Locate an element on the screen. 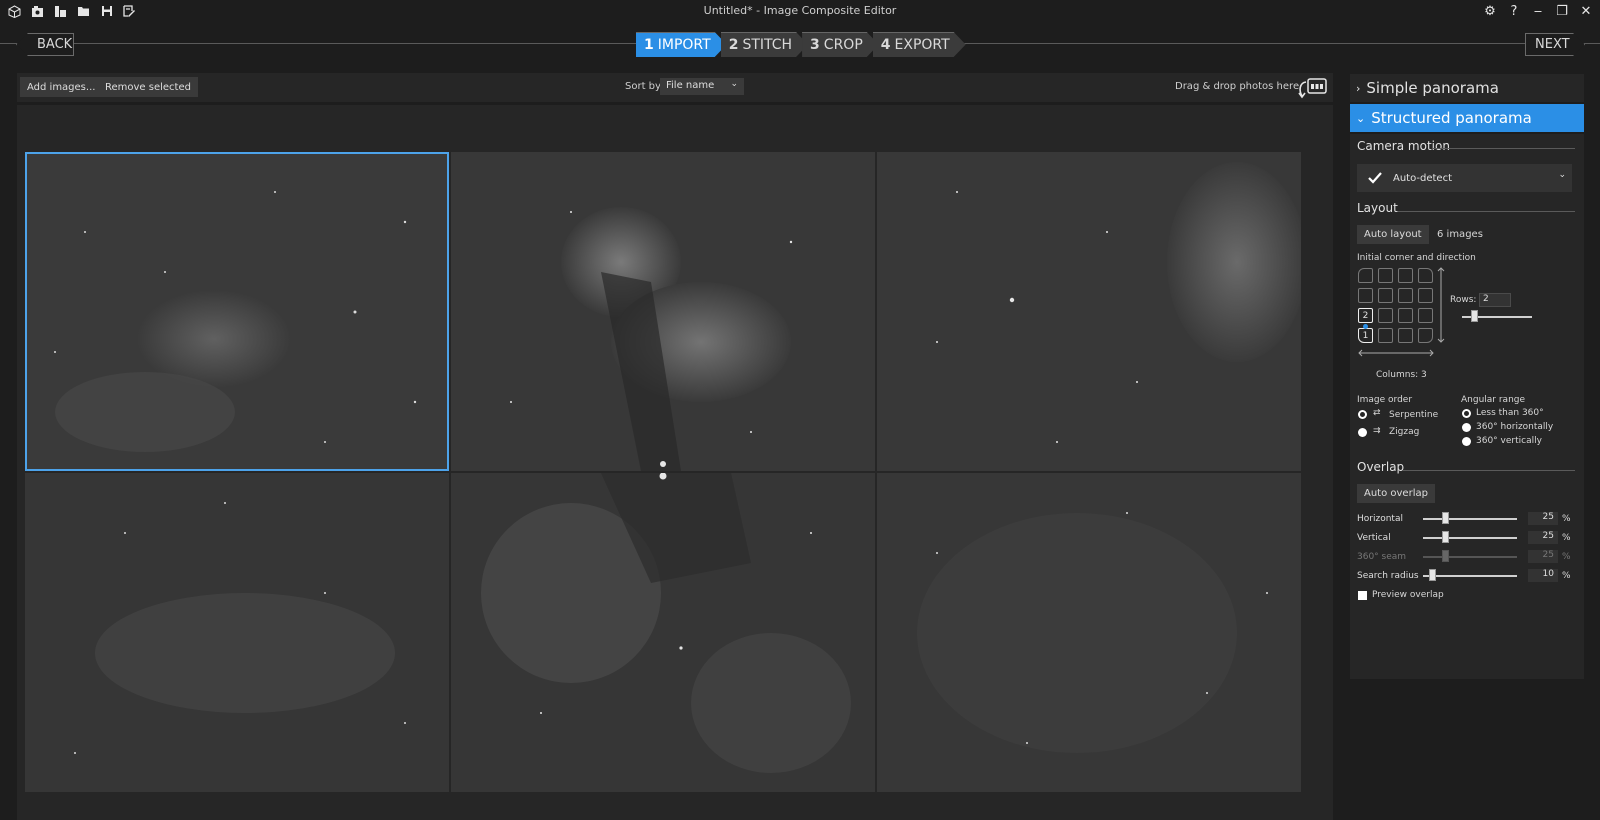  minimize-icon: ‒ is located at coordinates (1538, 11).